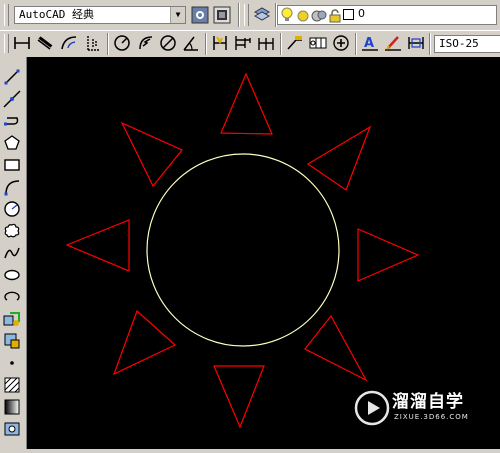 Image resolution: width=500 pixels, height=453 pixels. Describe the element at coordinates (387, 15) in the screenshot. I see `layer-dropdown: 0` at that location.